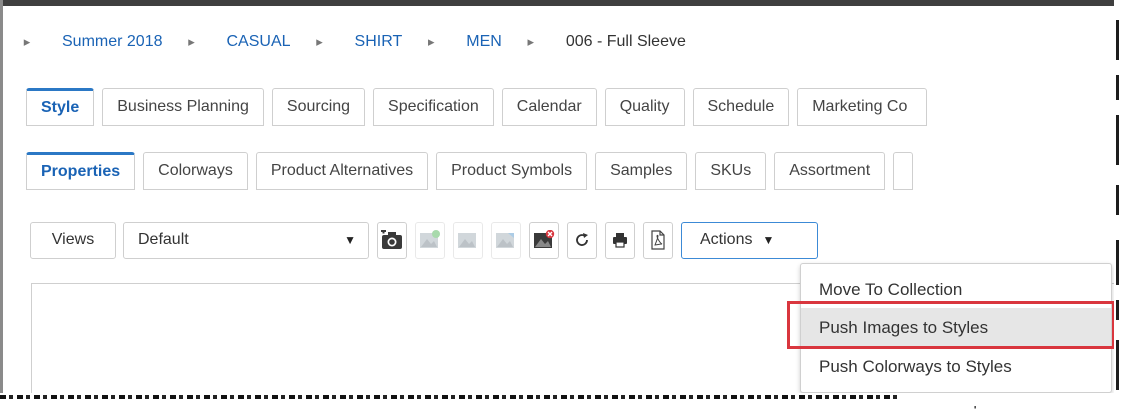  I want to click on breadcrumb-segment: ▸ CASUAL, so click(245, 42).